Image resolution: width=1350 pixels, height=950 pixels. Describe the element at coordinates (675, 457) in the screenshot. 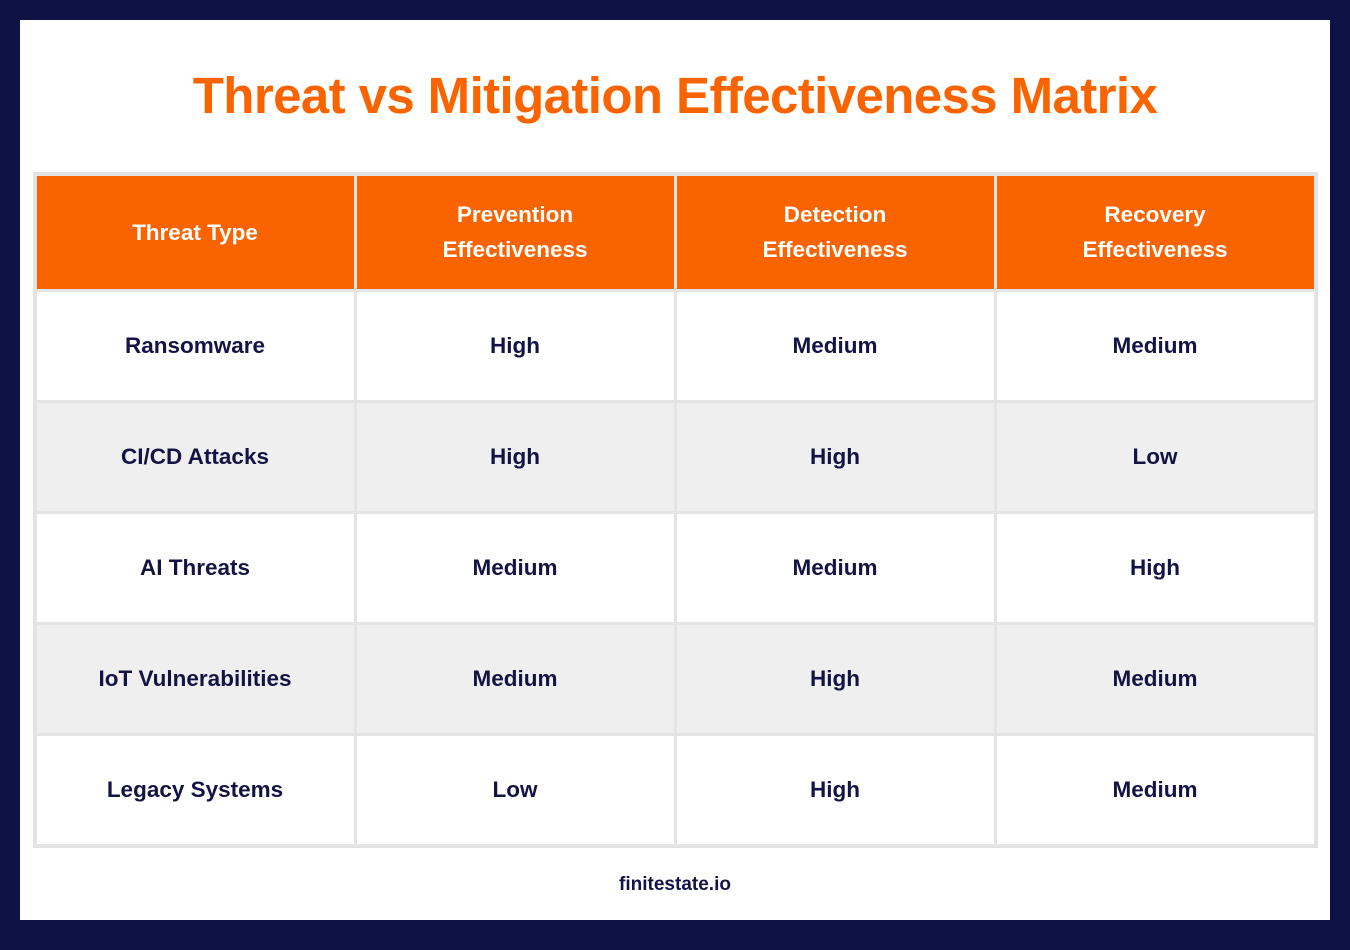

I see `table-row: CI/CD Attacks High High Low` at that location.